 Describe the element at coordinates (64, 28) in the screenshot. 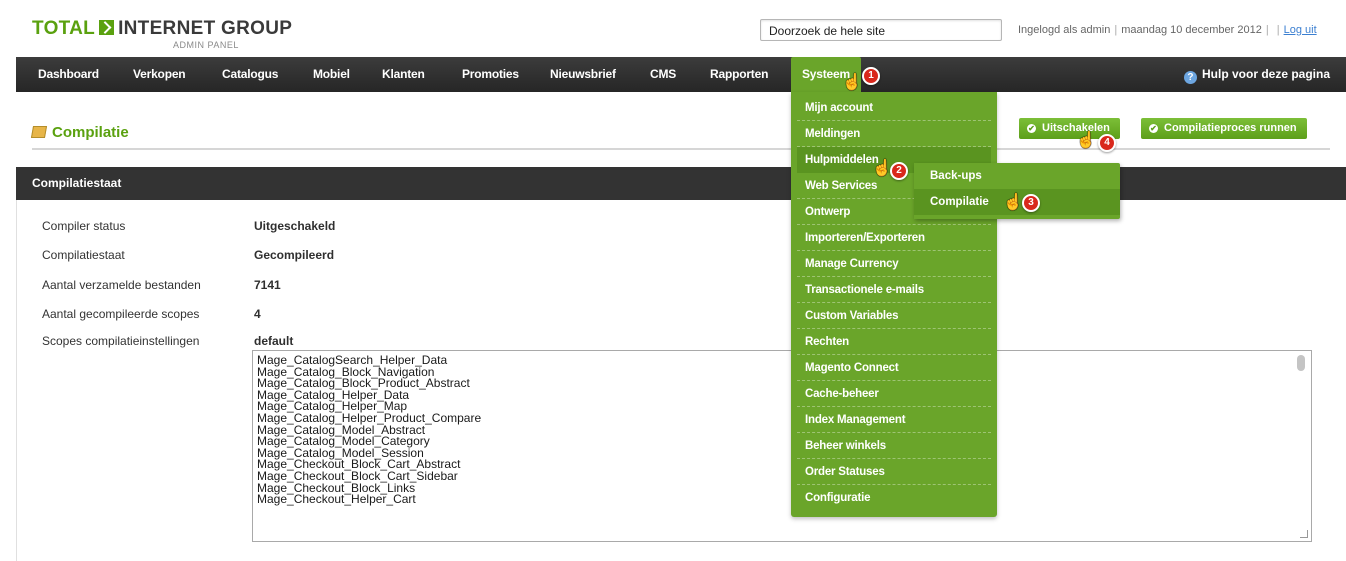

I see `logo-text-total: TOTAL` at that location.